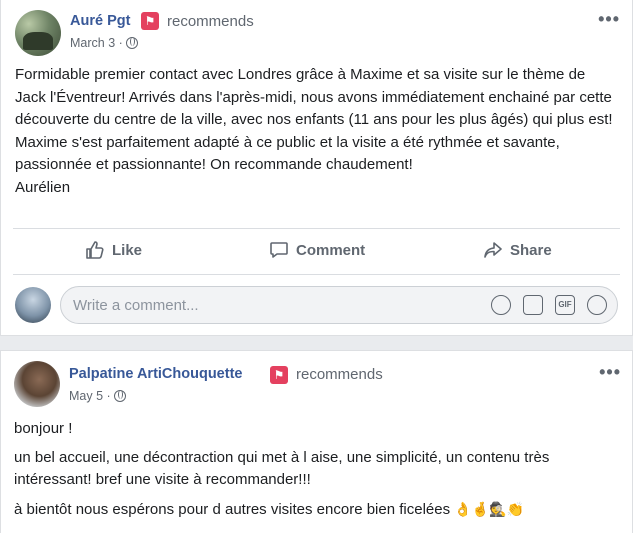 The width and height of the screenshot is (633, 533). I want to click on share-label: Share, so click(531, 250).